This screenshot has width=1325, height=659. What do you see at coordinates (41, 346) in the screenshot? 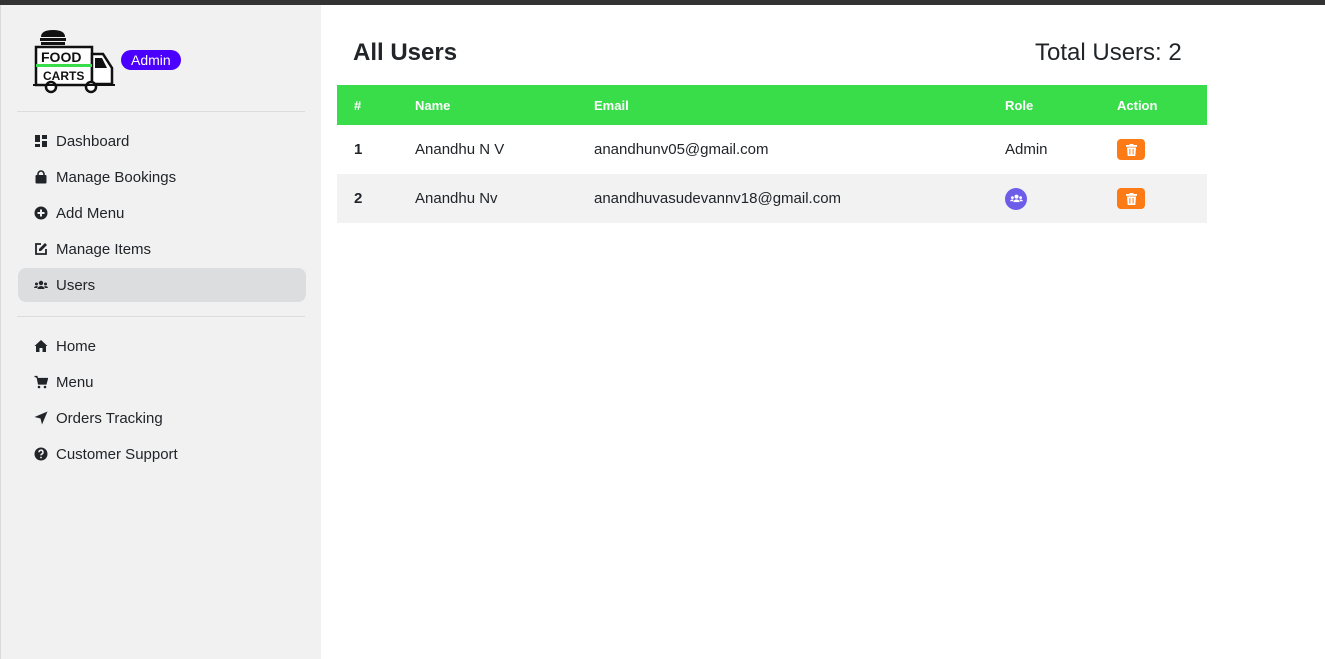
I see `home-icon` at bounding box center [41, 346].